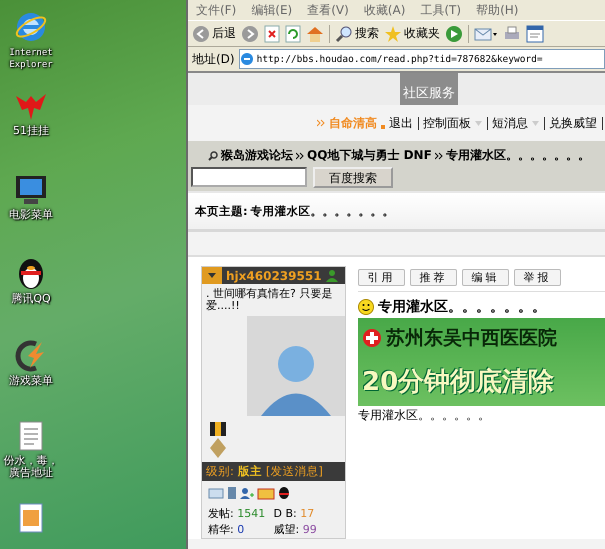  Describe the element at coordinates (401, 123) in the screenshot. I see `user-menu-link: 退出` at that location.